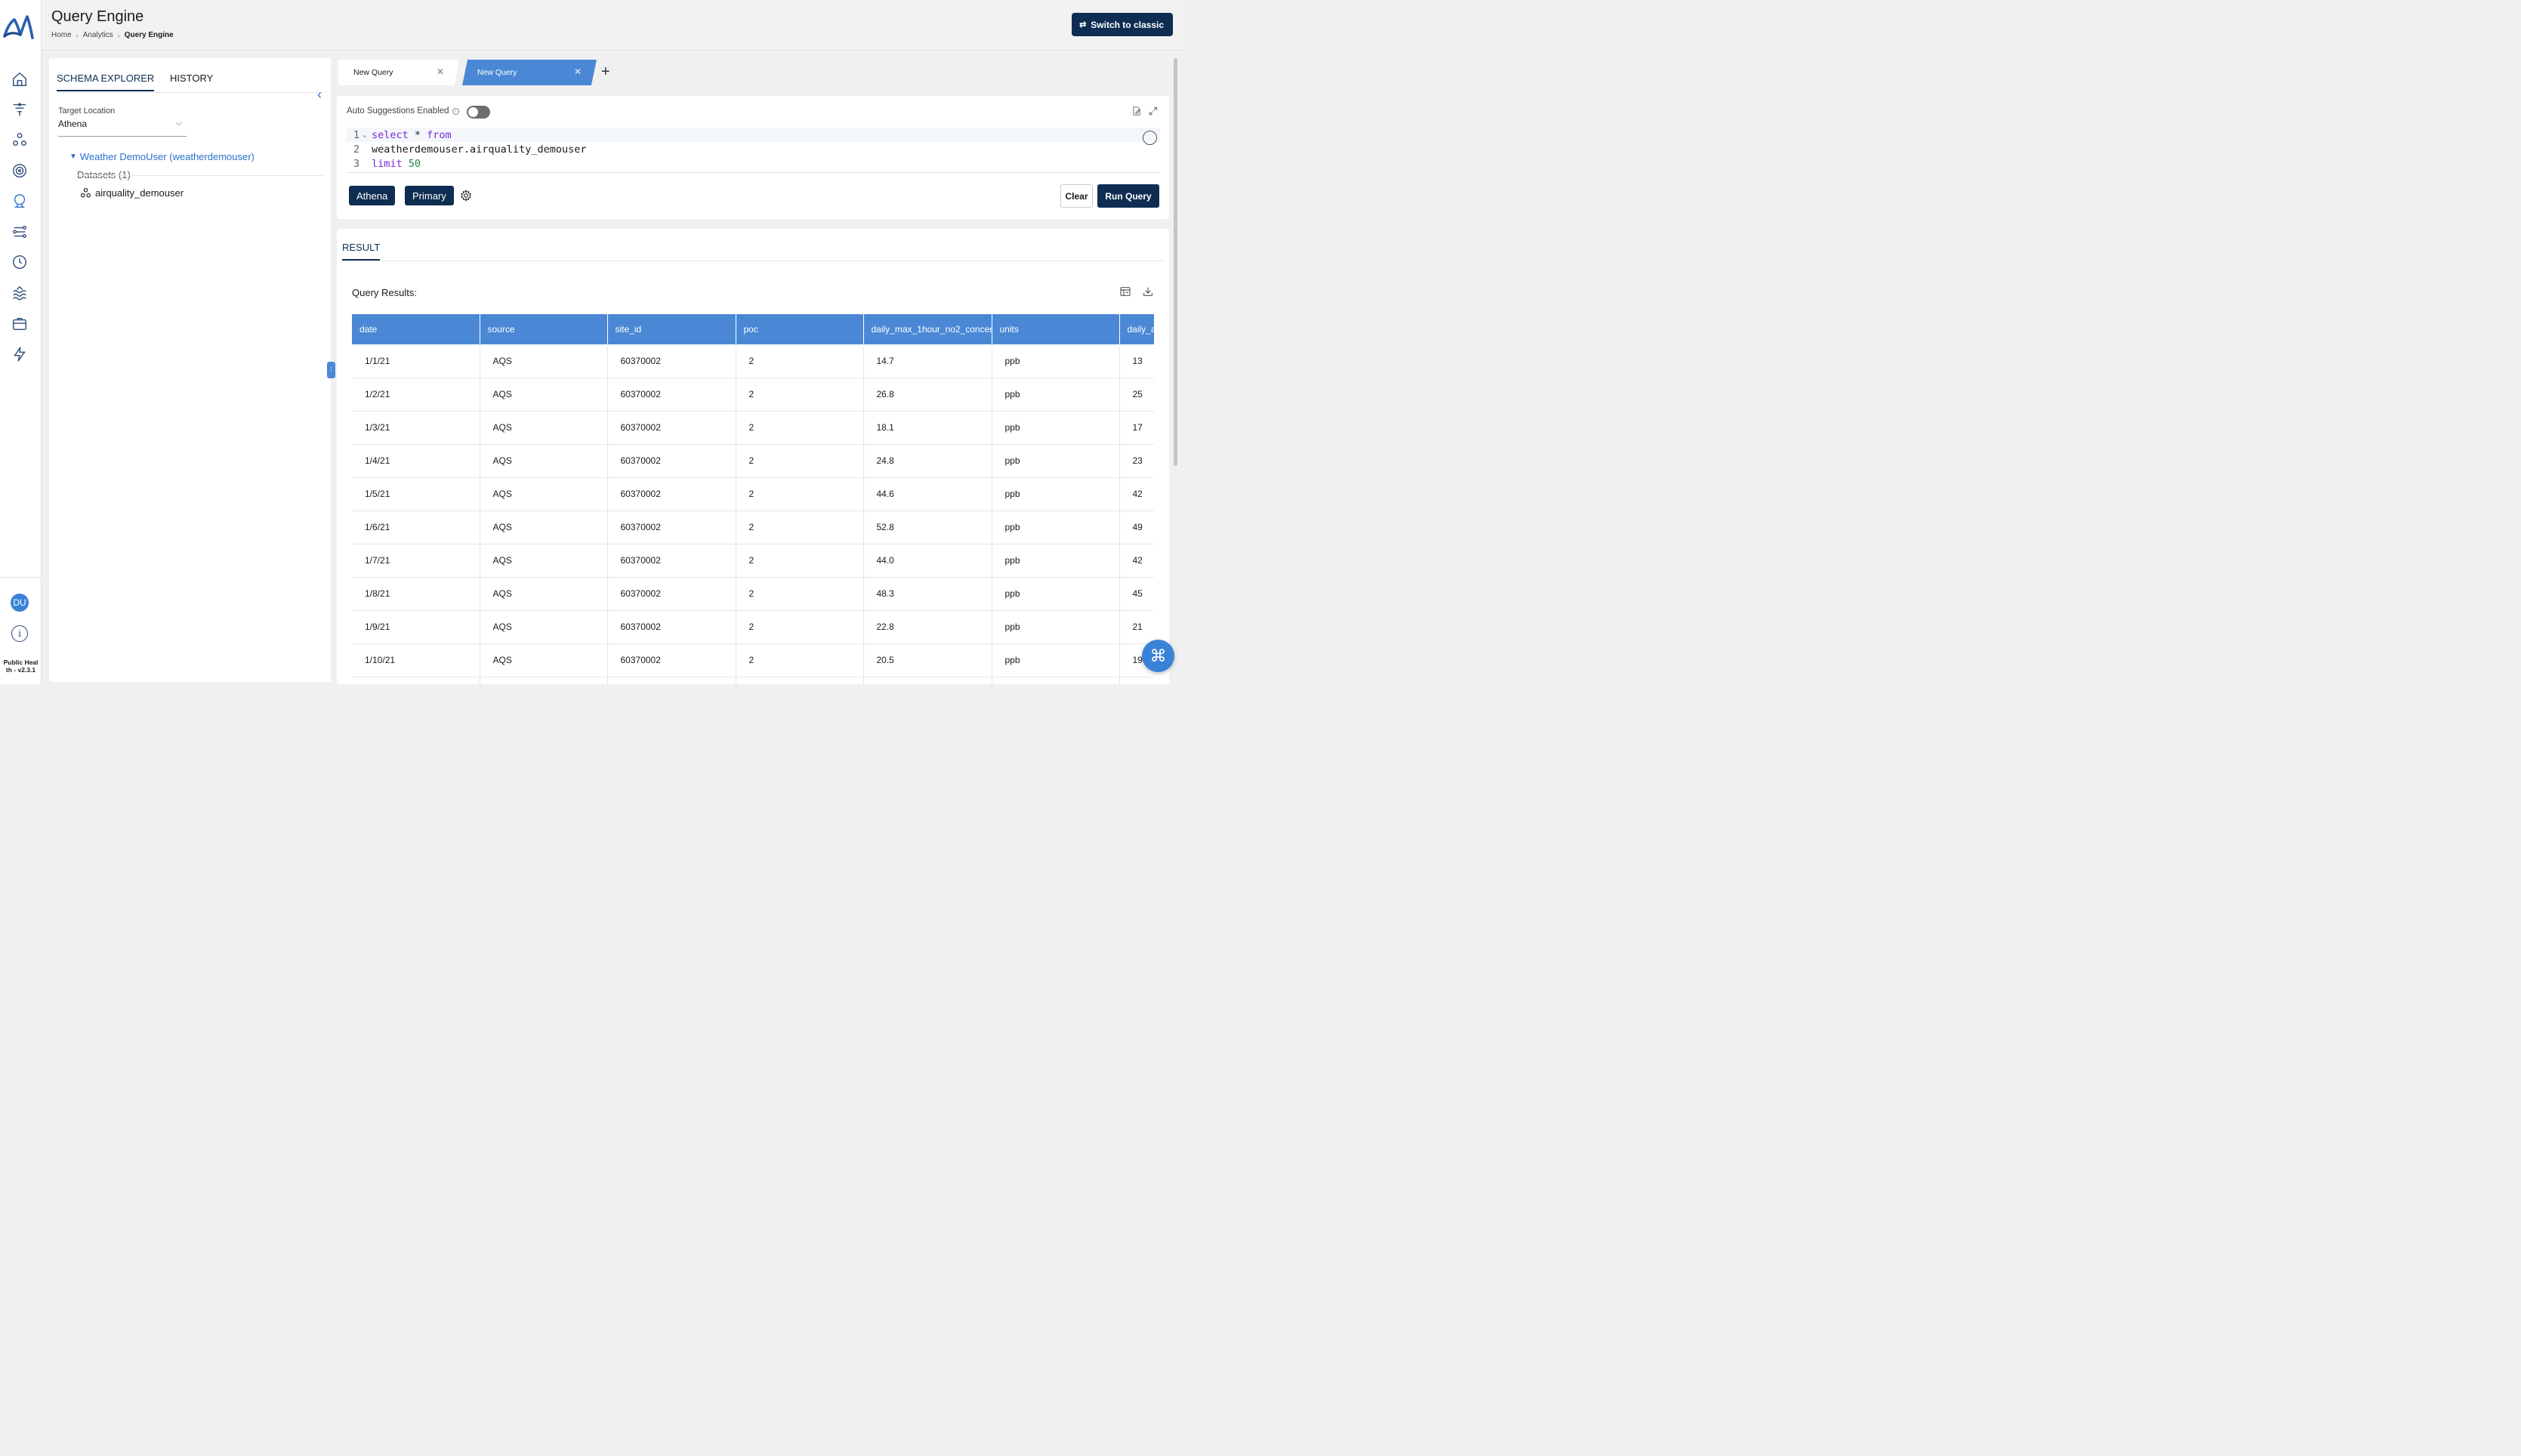 This screenshot has height=1456, width=2521. I want to click on query-tab-2: New Query ✕, so click(530, 72).